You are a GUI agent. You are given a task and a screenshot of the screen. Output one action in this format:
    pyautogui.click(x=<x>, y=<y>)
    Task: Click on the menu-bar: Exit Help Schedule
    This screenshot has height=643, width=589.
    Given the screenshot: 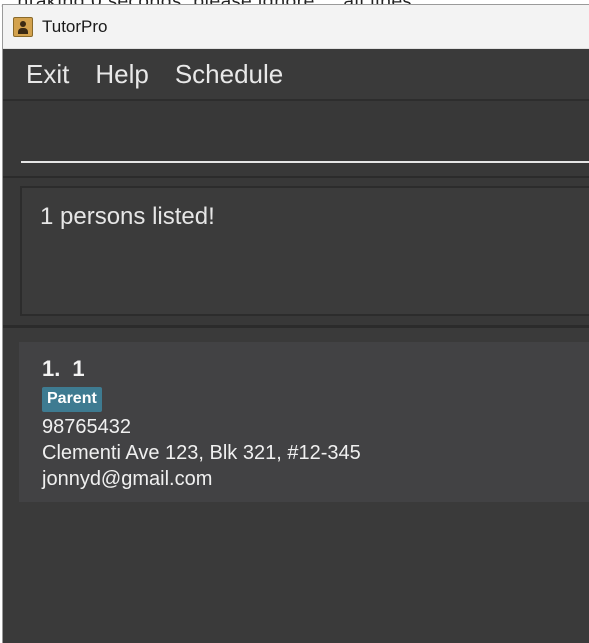 What is the action you would take?
    pyautogui.click(x=296, y=75)
    